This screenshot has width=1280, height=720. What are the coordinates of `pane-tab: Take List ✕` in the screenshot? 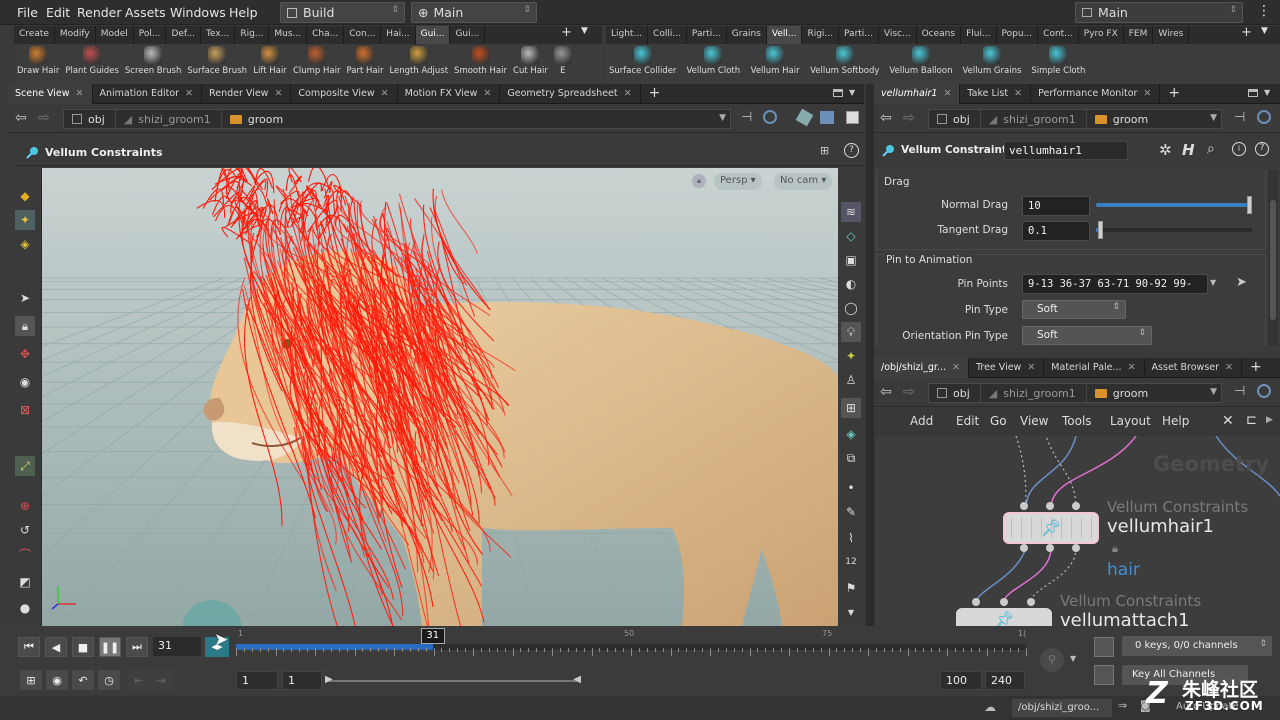 It's located at (996, 94).